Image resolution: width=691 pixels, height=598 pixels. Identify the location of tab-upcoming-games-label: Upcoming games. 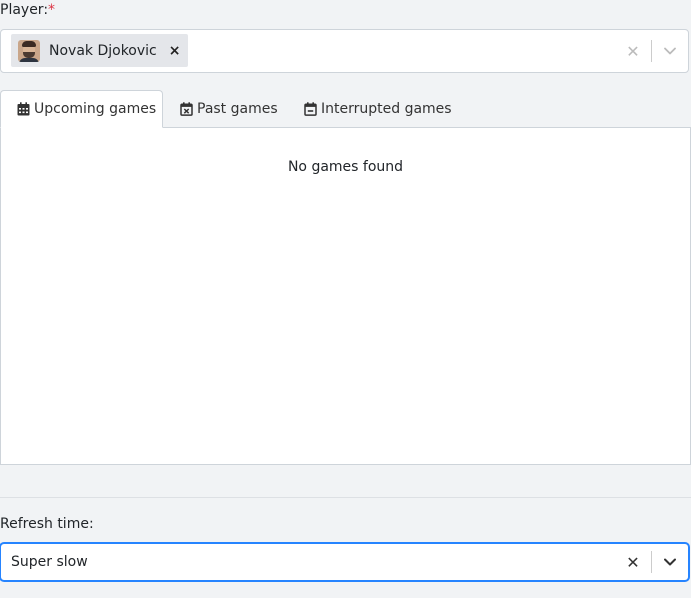
(95, 109).